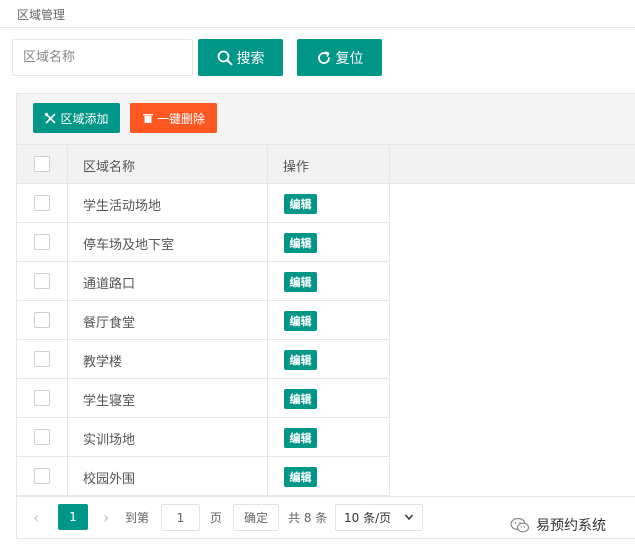 The height and width of the screenshot is (556, 635). What do you see at coordinates (203, 320) in the screenshot?
I see `table-row: 餐厅食堂 编辑` at bounding box center [203, 320].